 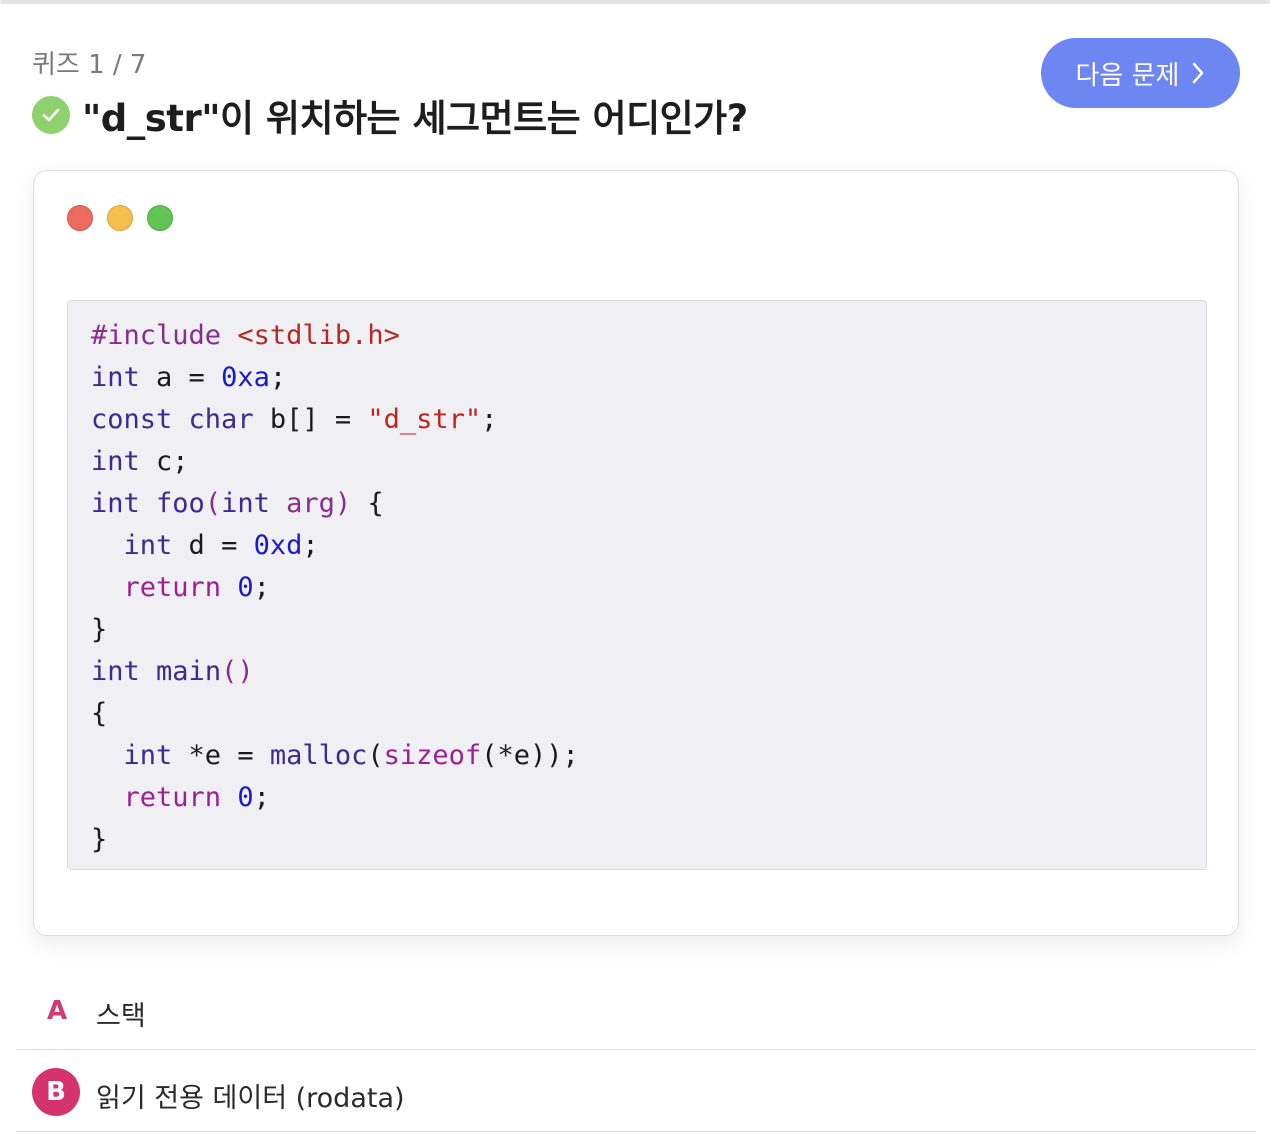 I want to click on next-question-label: 다음 문제, so click(x=1127, y=75).